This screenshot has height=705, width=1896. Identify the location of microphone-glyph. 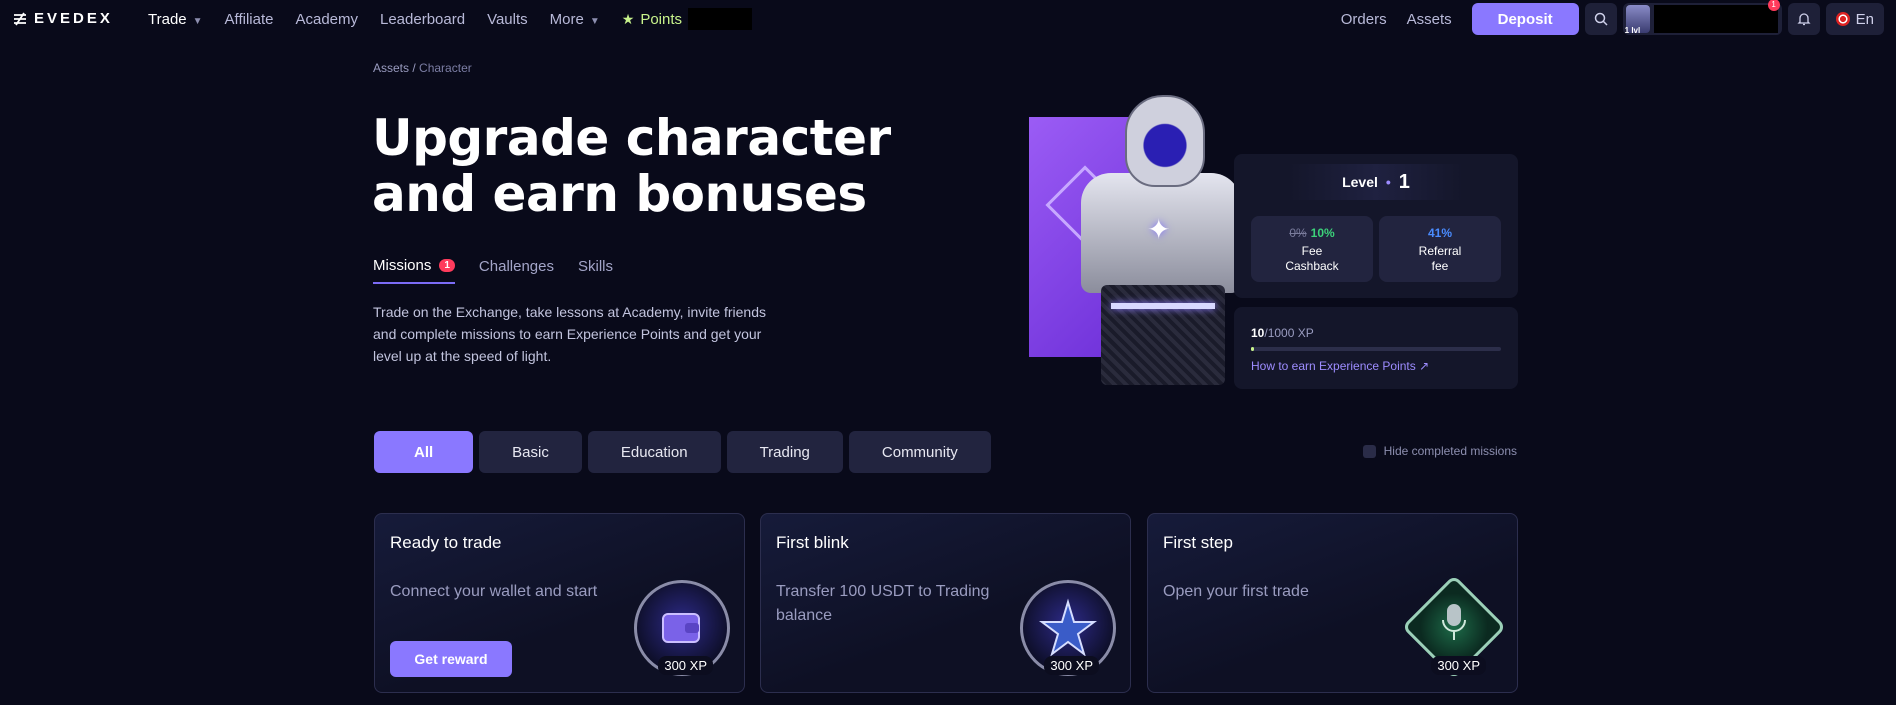
(1454, 627).